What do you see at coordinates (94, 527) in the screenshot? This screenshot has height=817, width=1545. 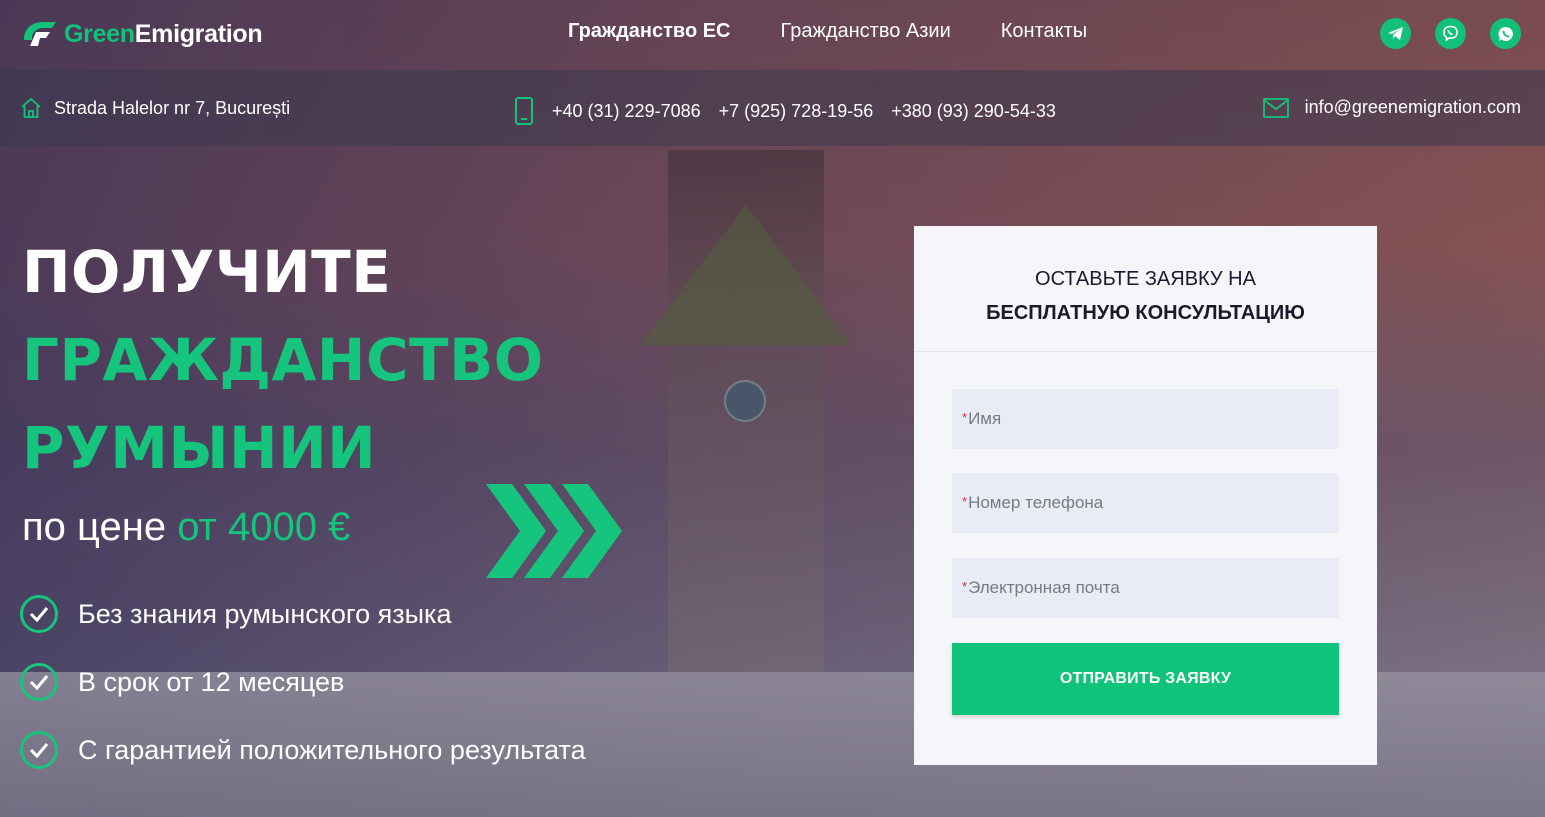 I see `price-prefix: по цене` at bounding box center [94, 527].